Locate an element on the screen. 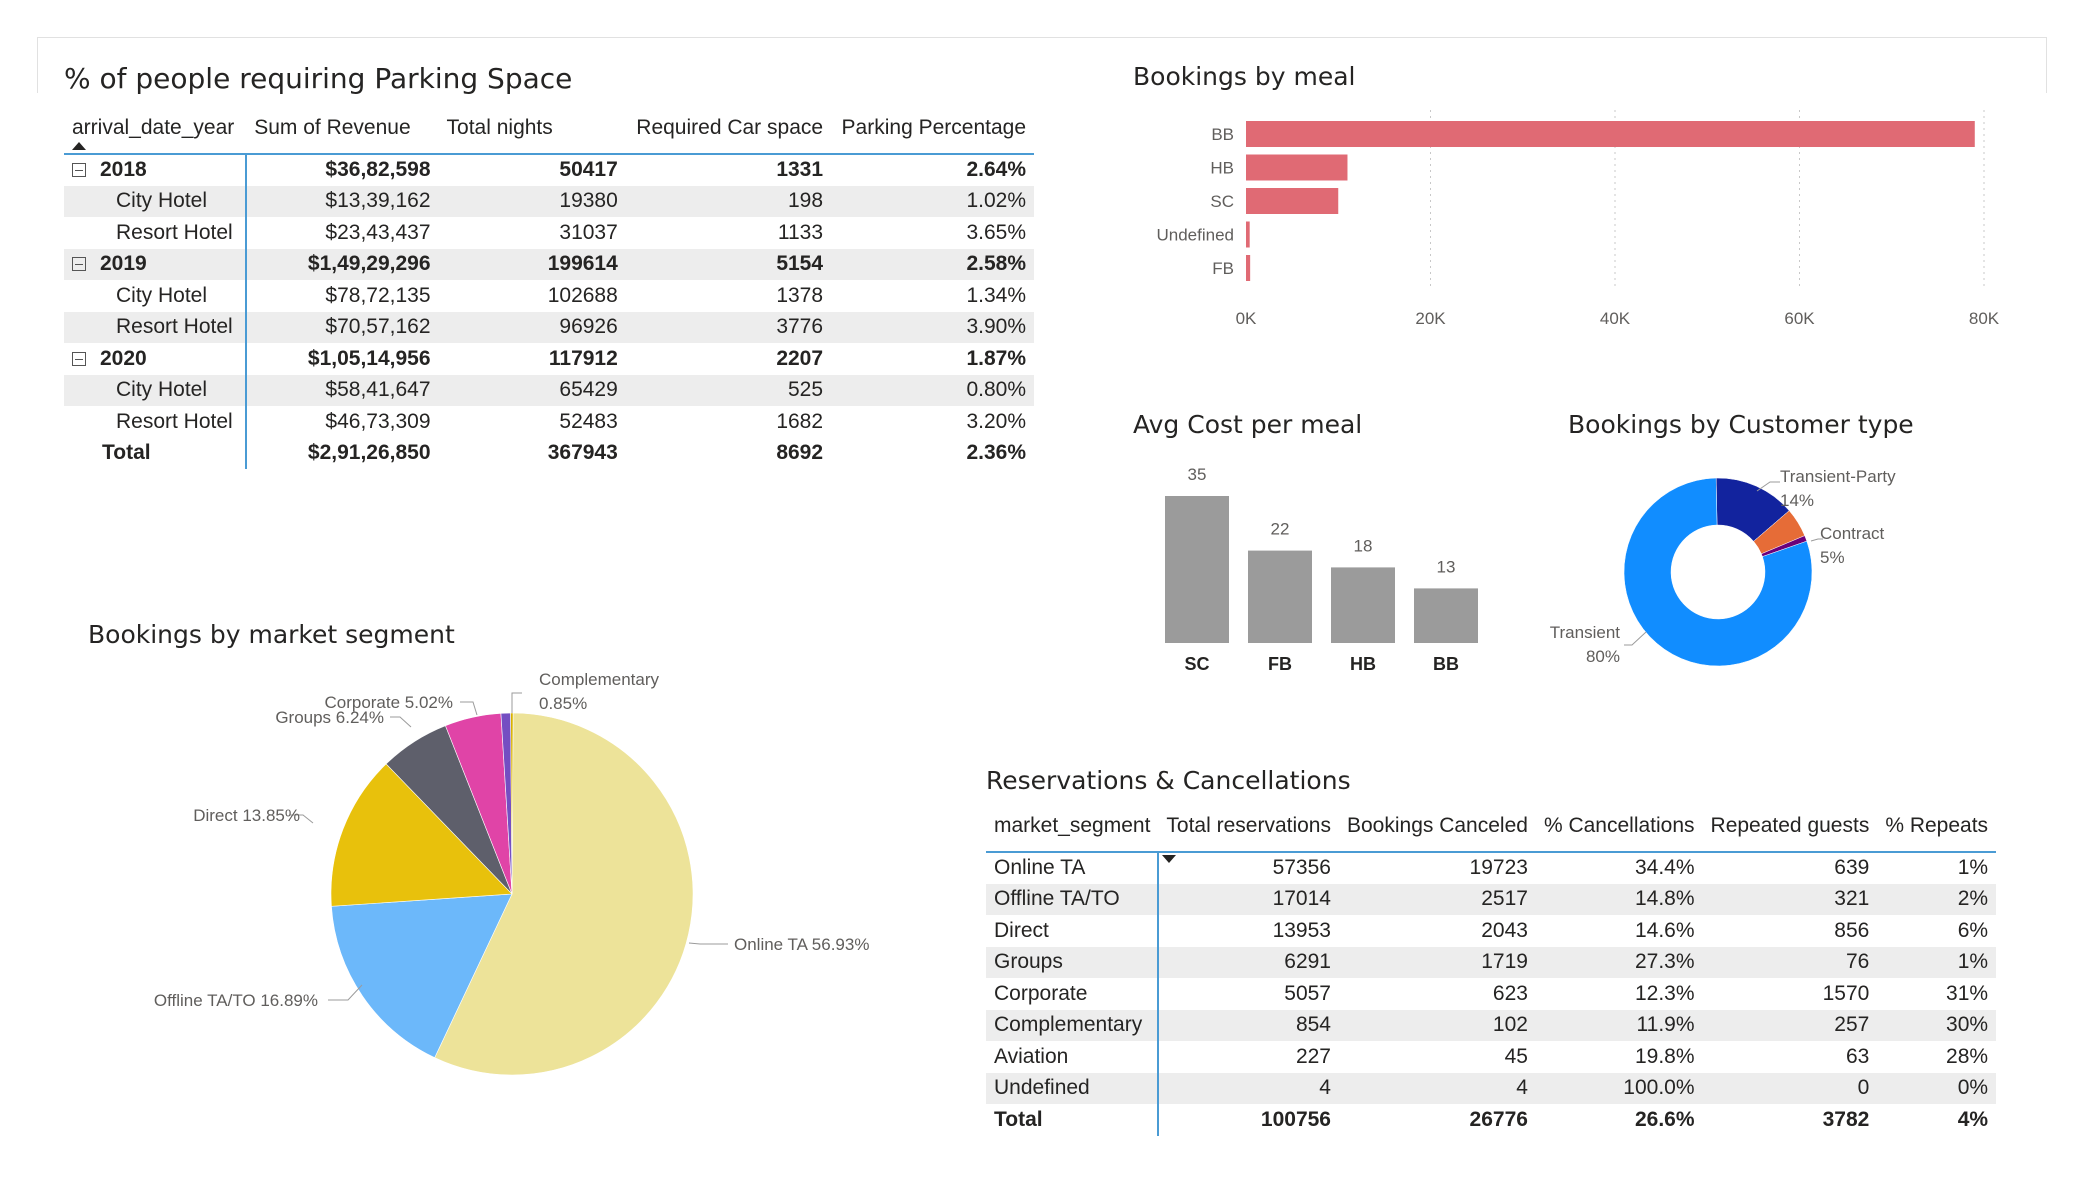 The width and height of the screenshot is (2075, 1200). cell-value: 76 is located at coordinates (1790, 962).